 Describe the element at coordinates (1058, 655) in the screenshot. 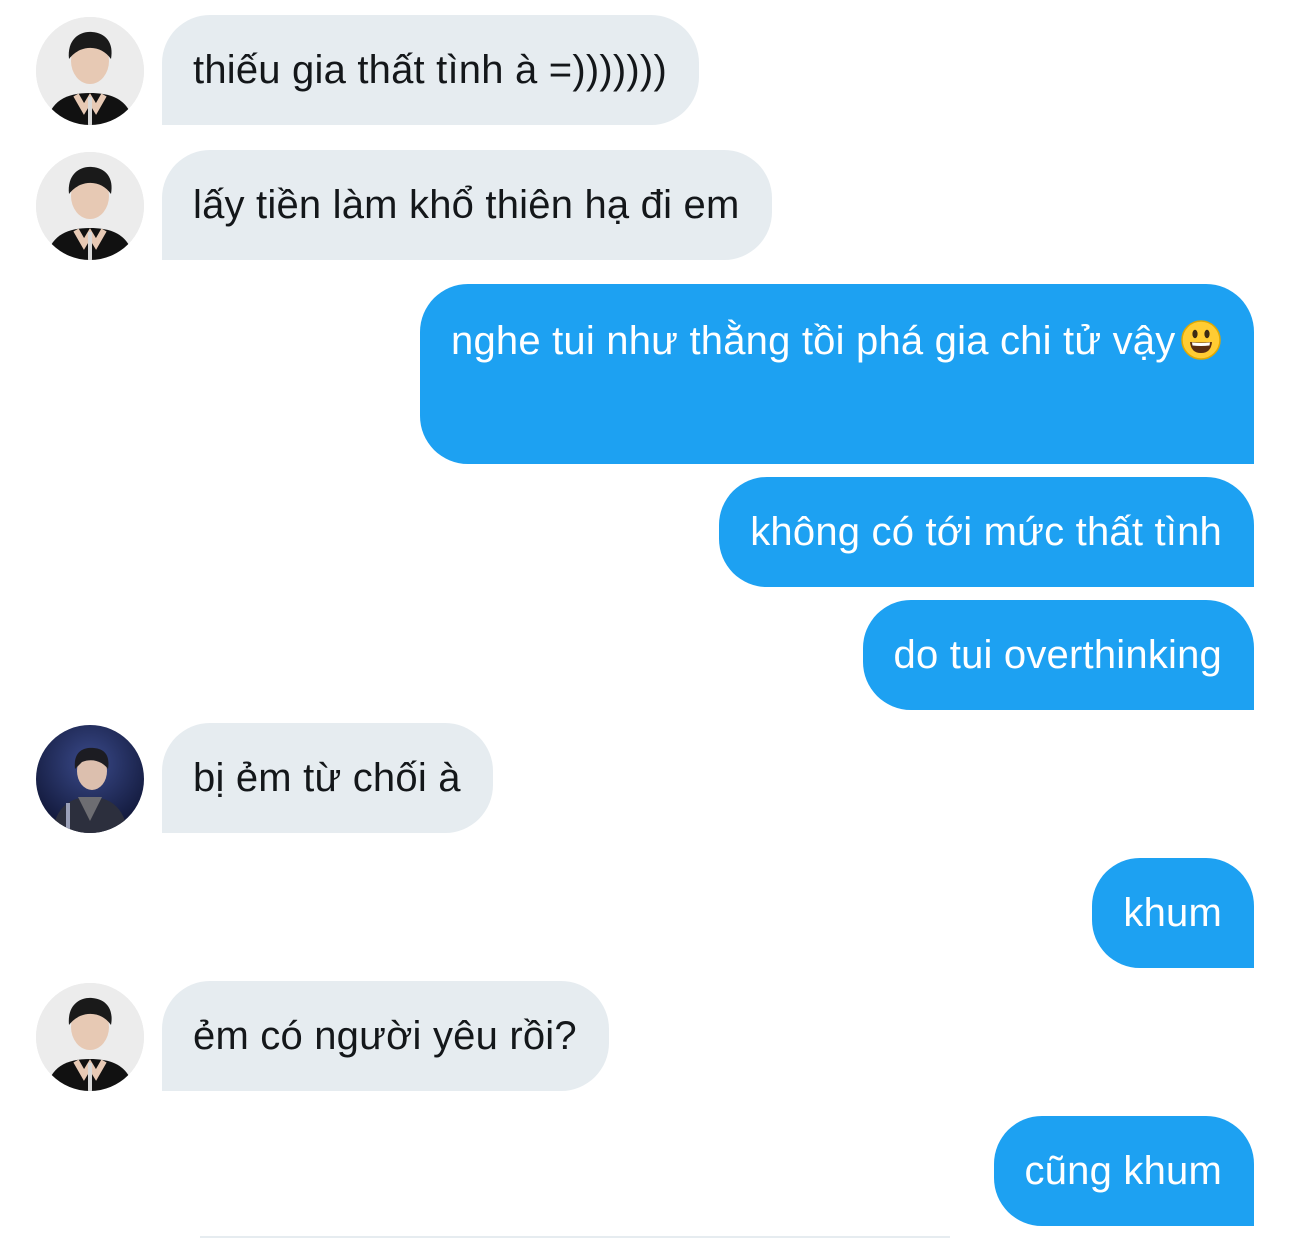

I see `sent-message-bubble: do tui overthinking` at that location.